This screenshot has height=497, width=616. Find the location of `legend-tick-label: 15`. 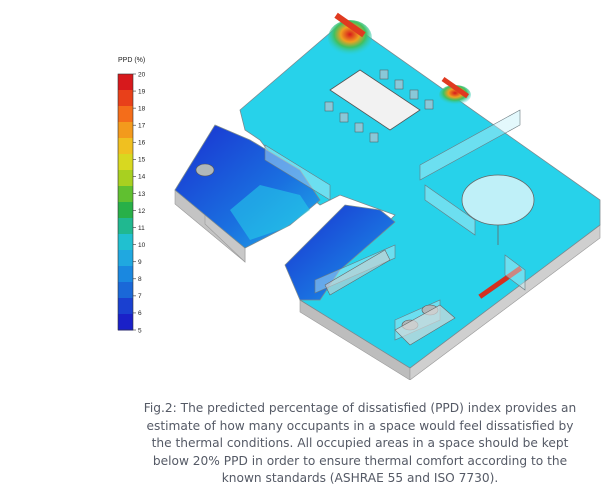

legend-tick-label: 15 is located at coordinates (142, 160).